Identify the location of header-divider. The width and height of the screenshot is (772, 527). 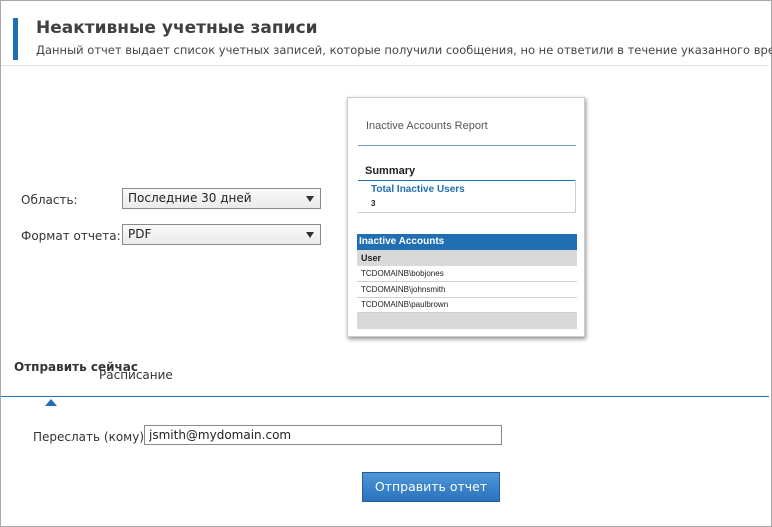
(385, 65).